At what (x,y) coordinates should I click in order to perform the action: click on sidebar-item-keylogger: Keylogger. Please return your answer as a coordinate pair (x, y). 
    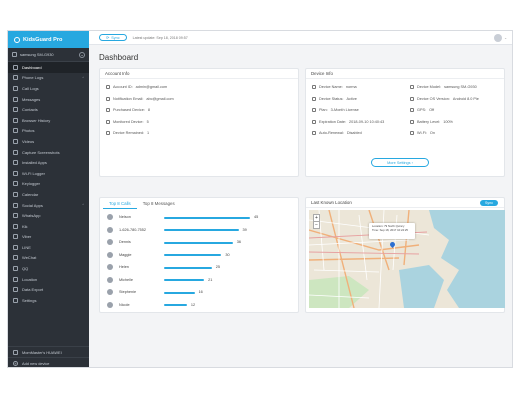
    Looking at the image, I should click on (48, 184).